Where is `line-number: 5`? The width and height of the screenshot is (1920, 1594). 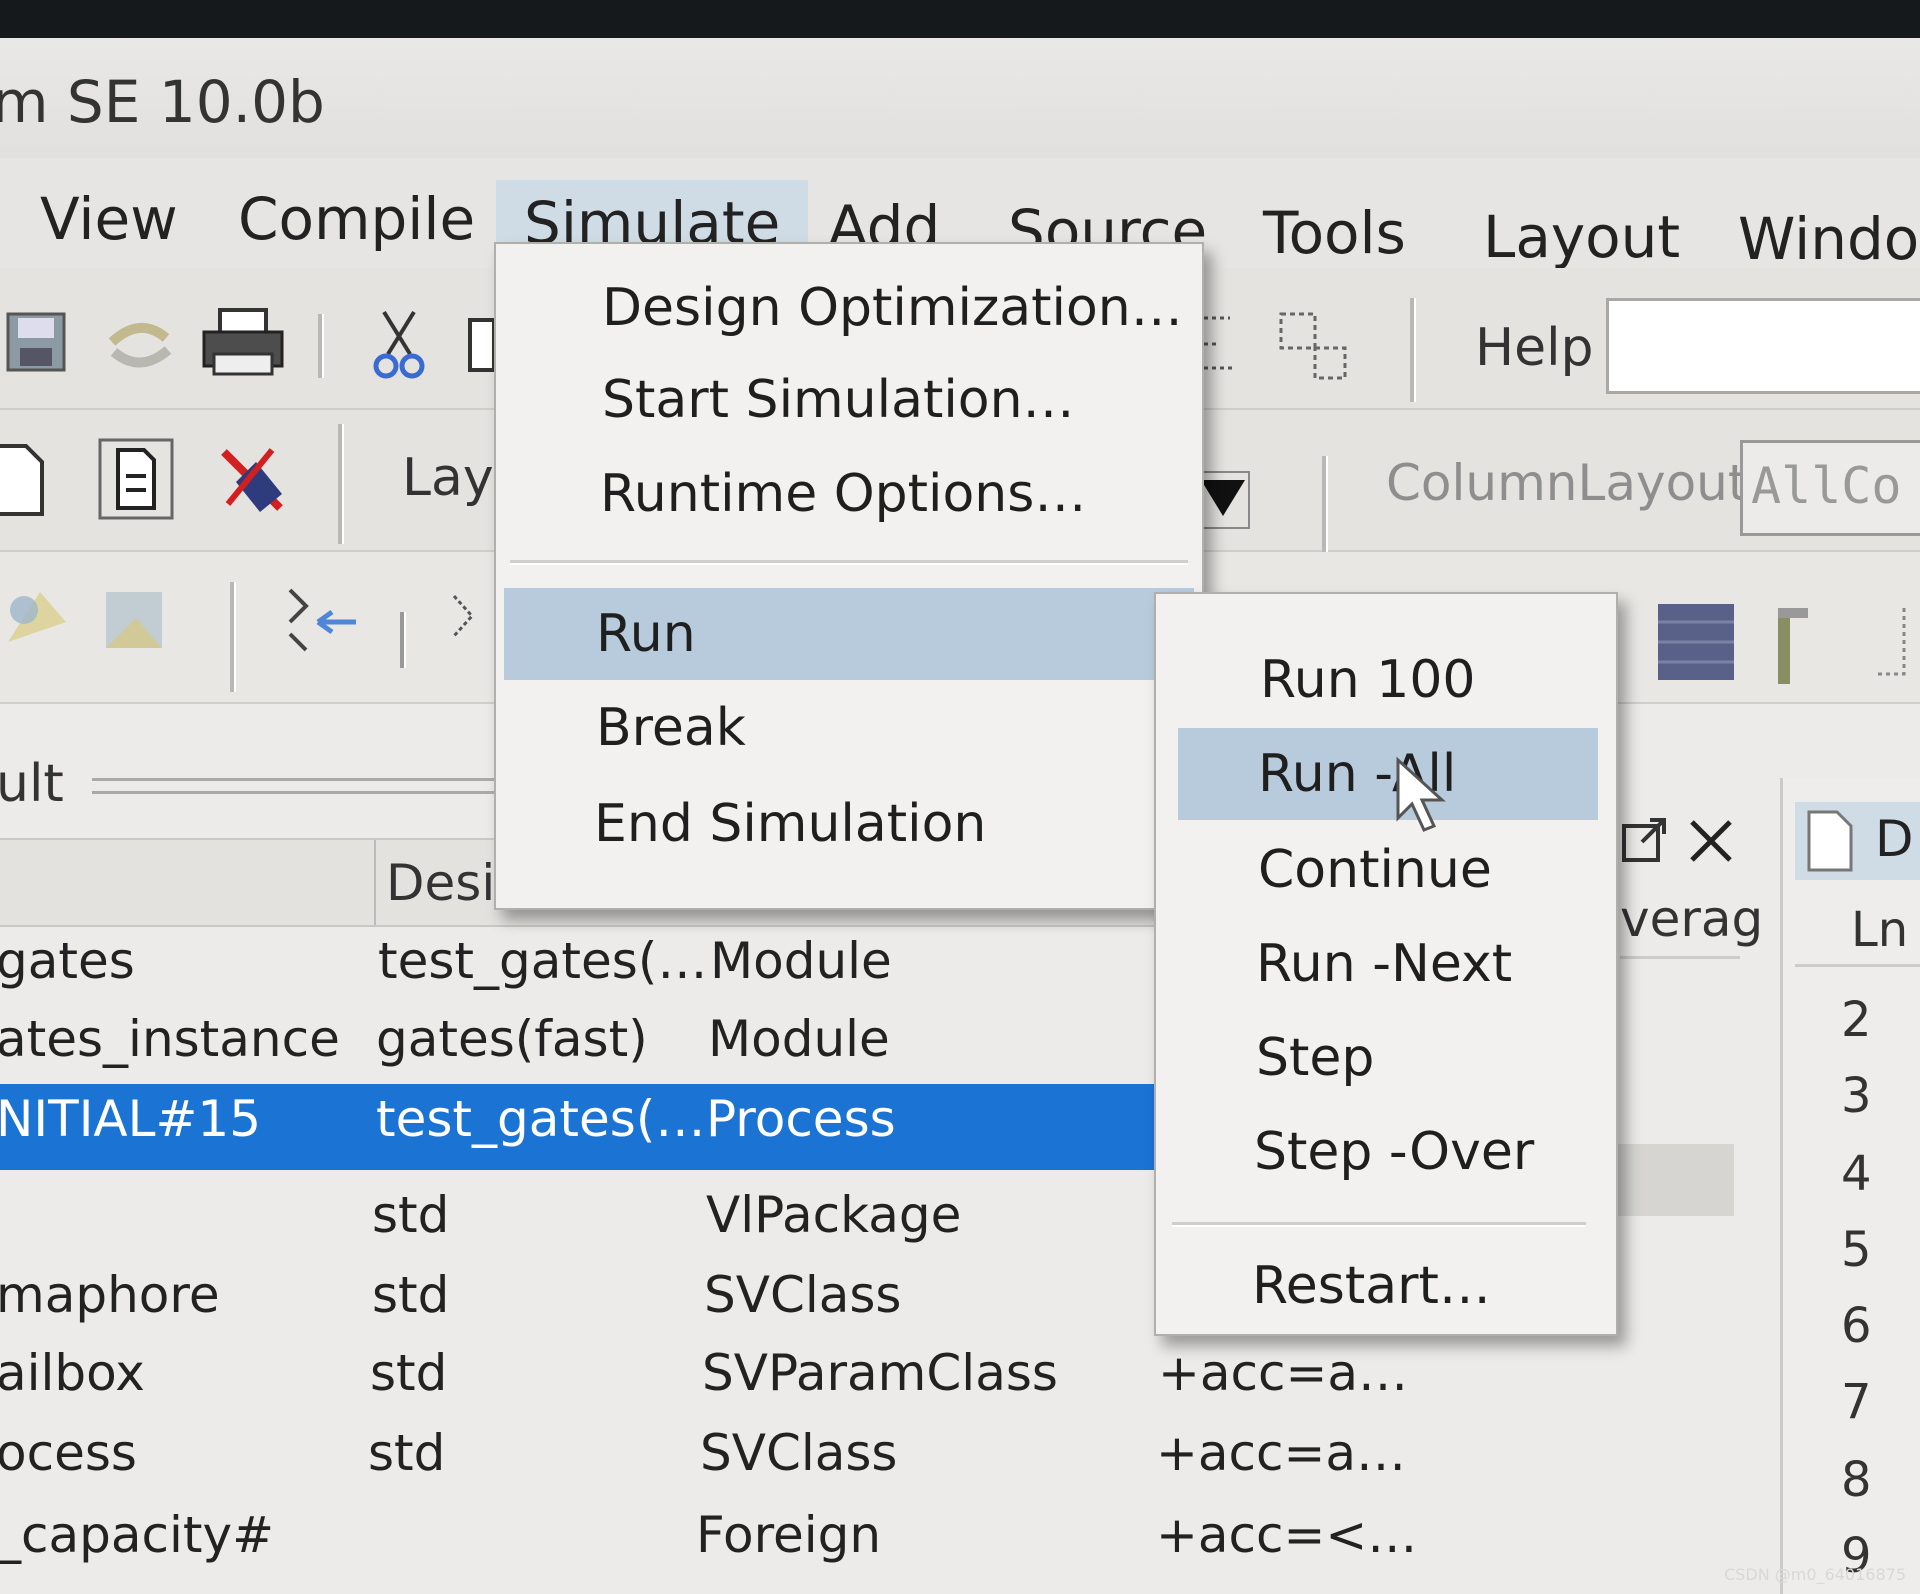
line-number: 5 is located at coordinates (1856, 1250).